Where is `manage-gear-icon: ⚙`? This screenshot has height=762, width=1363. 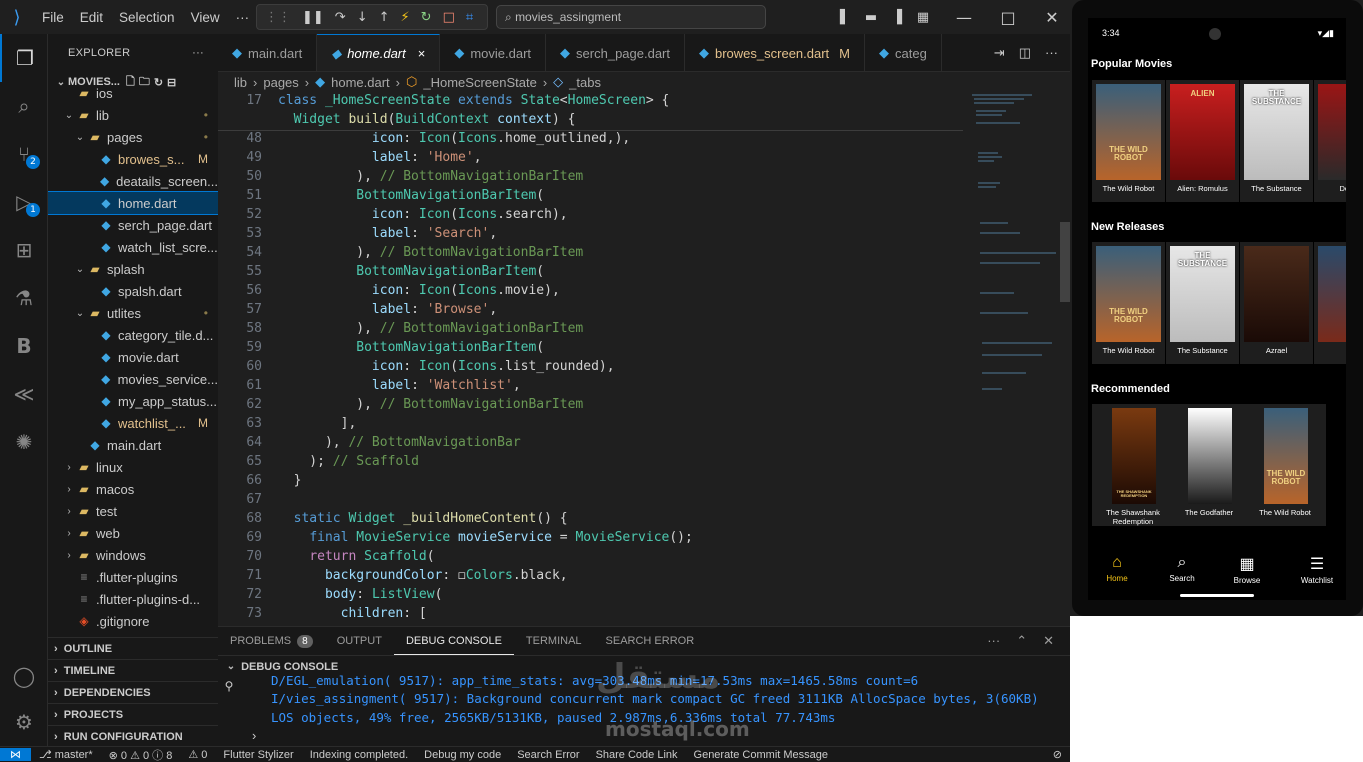
manage-gear-icon: ⚙ is located at coordinates (24, 722).